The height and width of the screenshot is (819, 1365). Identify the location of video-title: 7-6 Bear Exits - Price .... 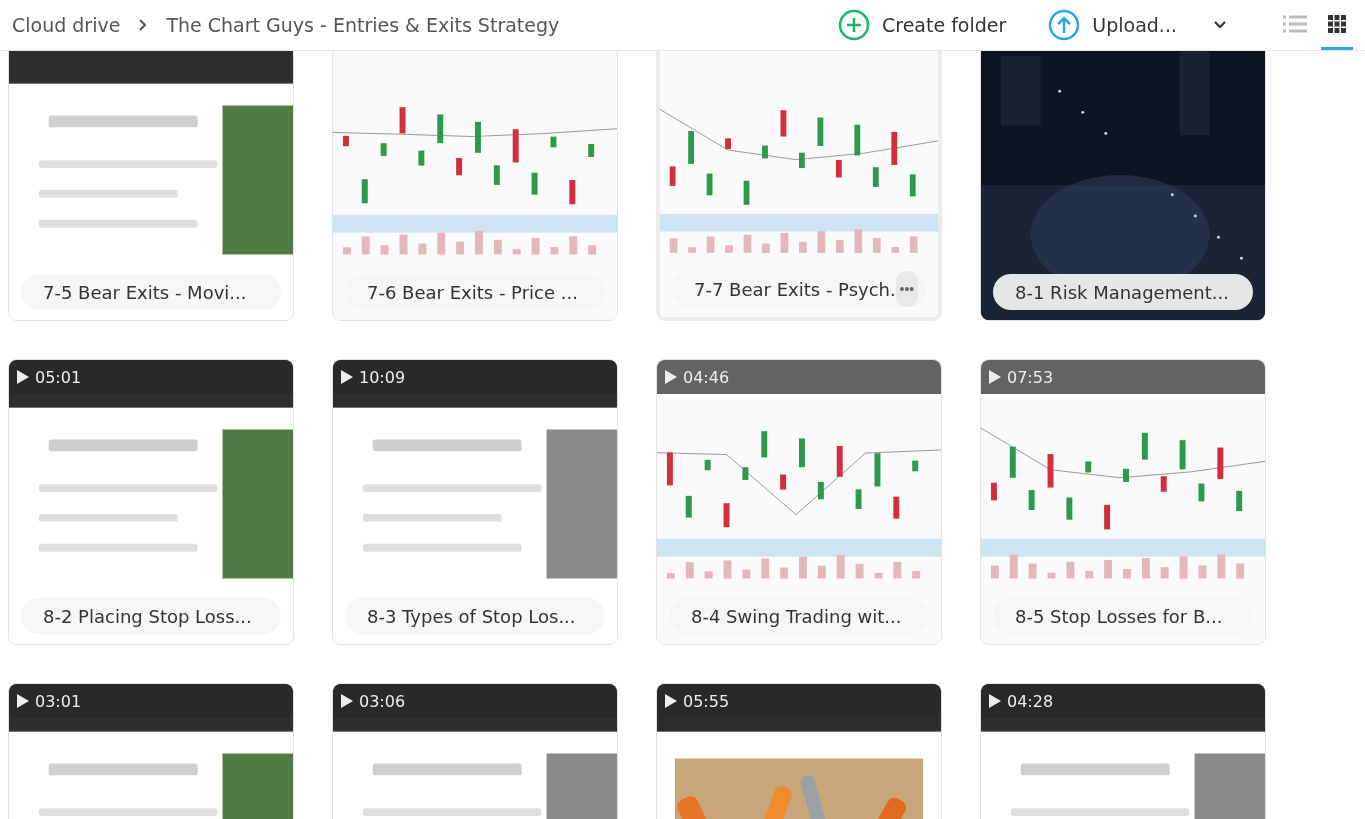
(473, 292).